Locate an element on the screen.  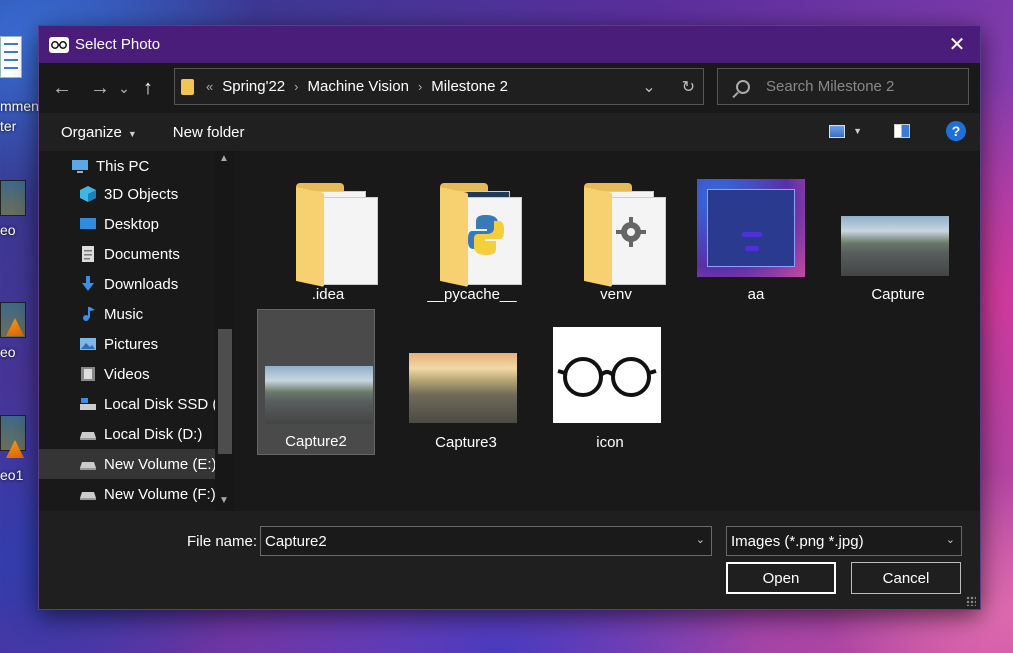
change-view-icon is located at coordinates (837, 131).